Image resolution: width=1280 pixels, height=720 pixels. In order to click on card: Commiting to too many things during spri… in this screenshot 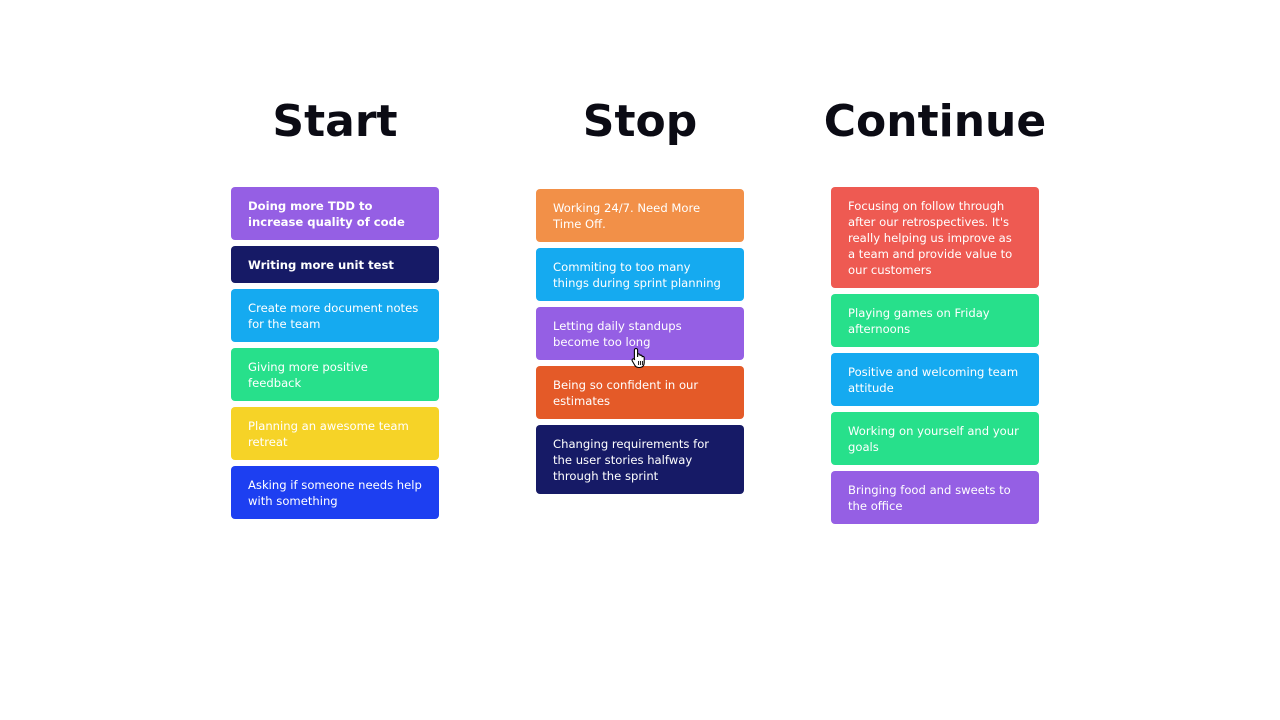, I will do `click(640, 274)`.